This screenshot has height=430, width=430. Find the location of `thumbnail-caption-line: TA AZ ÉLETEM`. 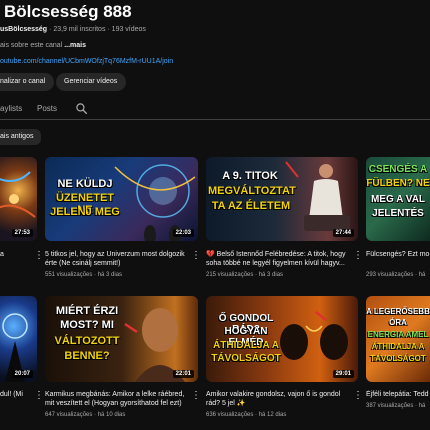

thumbnail-caption-line: TA AZ ÉLETEM is located at coordinates (251, 206).